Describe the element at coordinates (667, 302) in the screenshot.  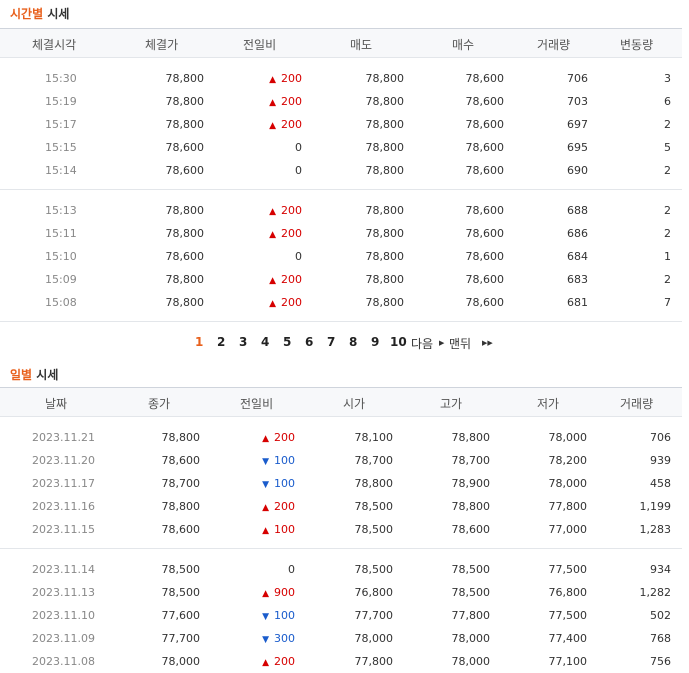
I see `change-cell: 7` at that location.